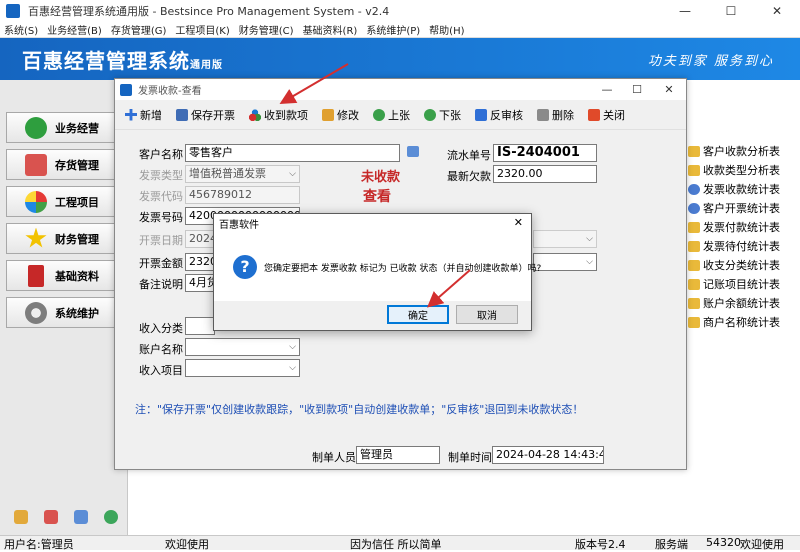 The height and width of the screenshot is (552, 800). Describe the element at coordinates (66, 238) in the screenshot. I see `sidebar-item-finance: 财务管理` at that location.